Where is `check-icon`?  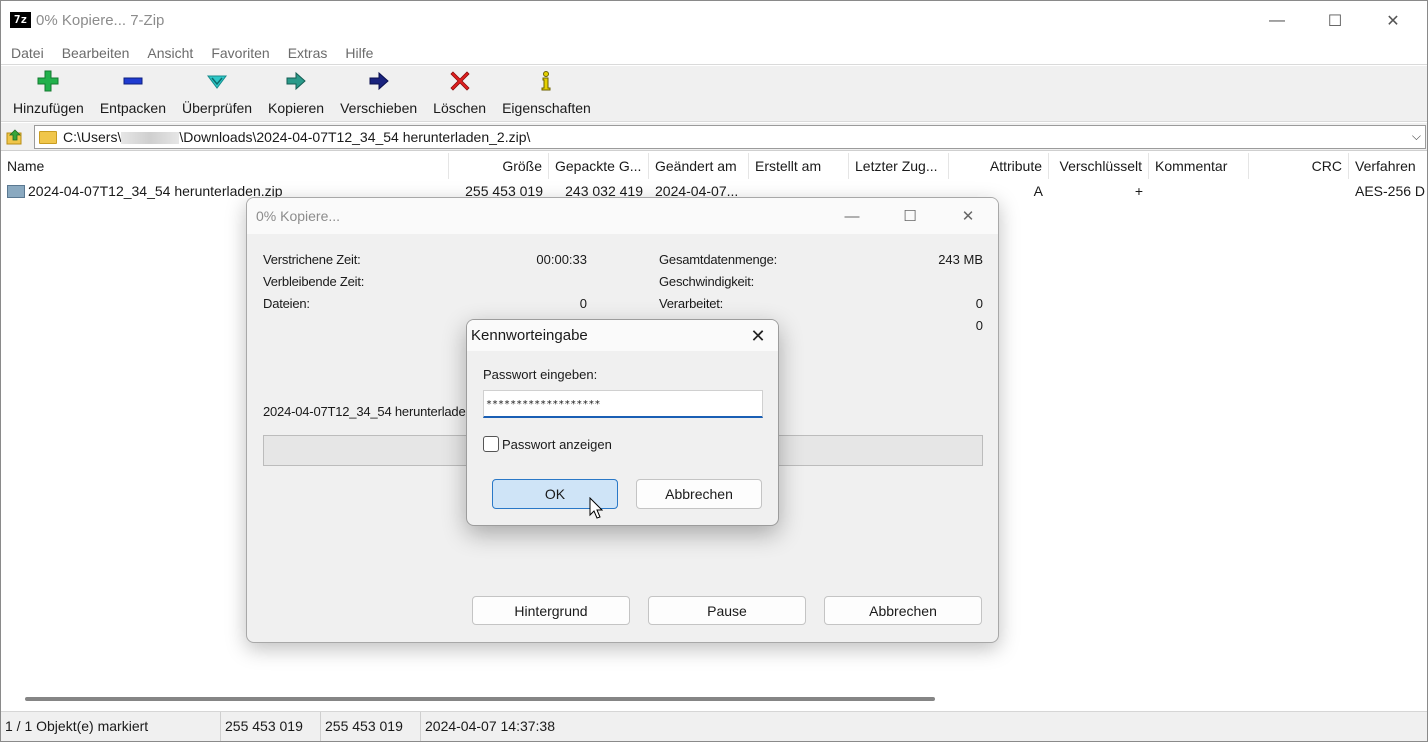
check-icon is located at coordinates (217, 81).